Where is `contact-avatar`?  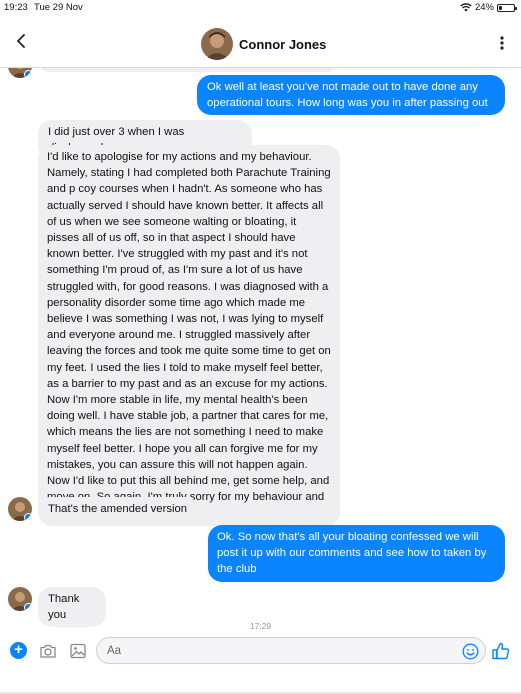 contact-avatar is located at coordinates (217, 44).